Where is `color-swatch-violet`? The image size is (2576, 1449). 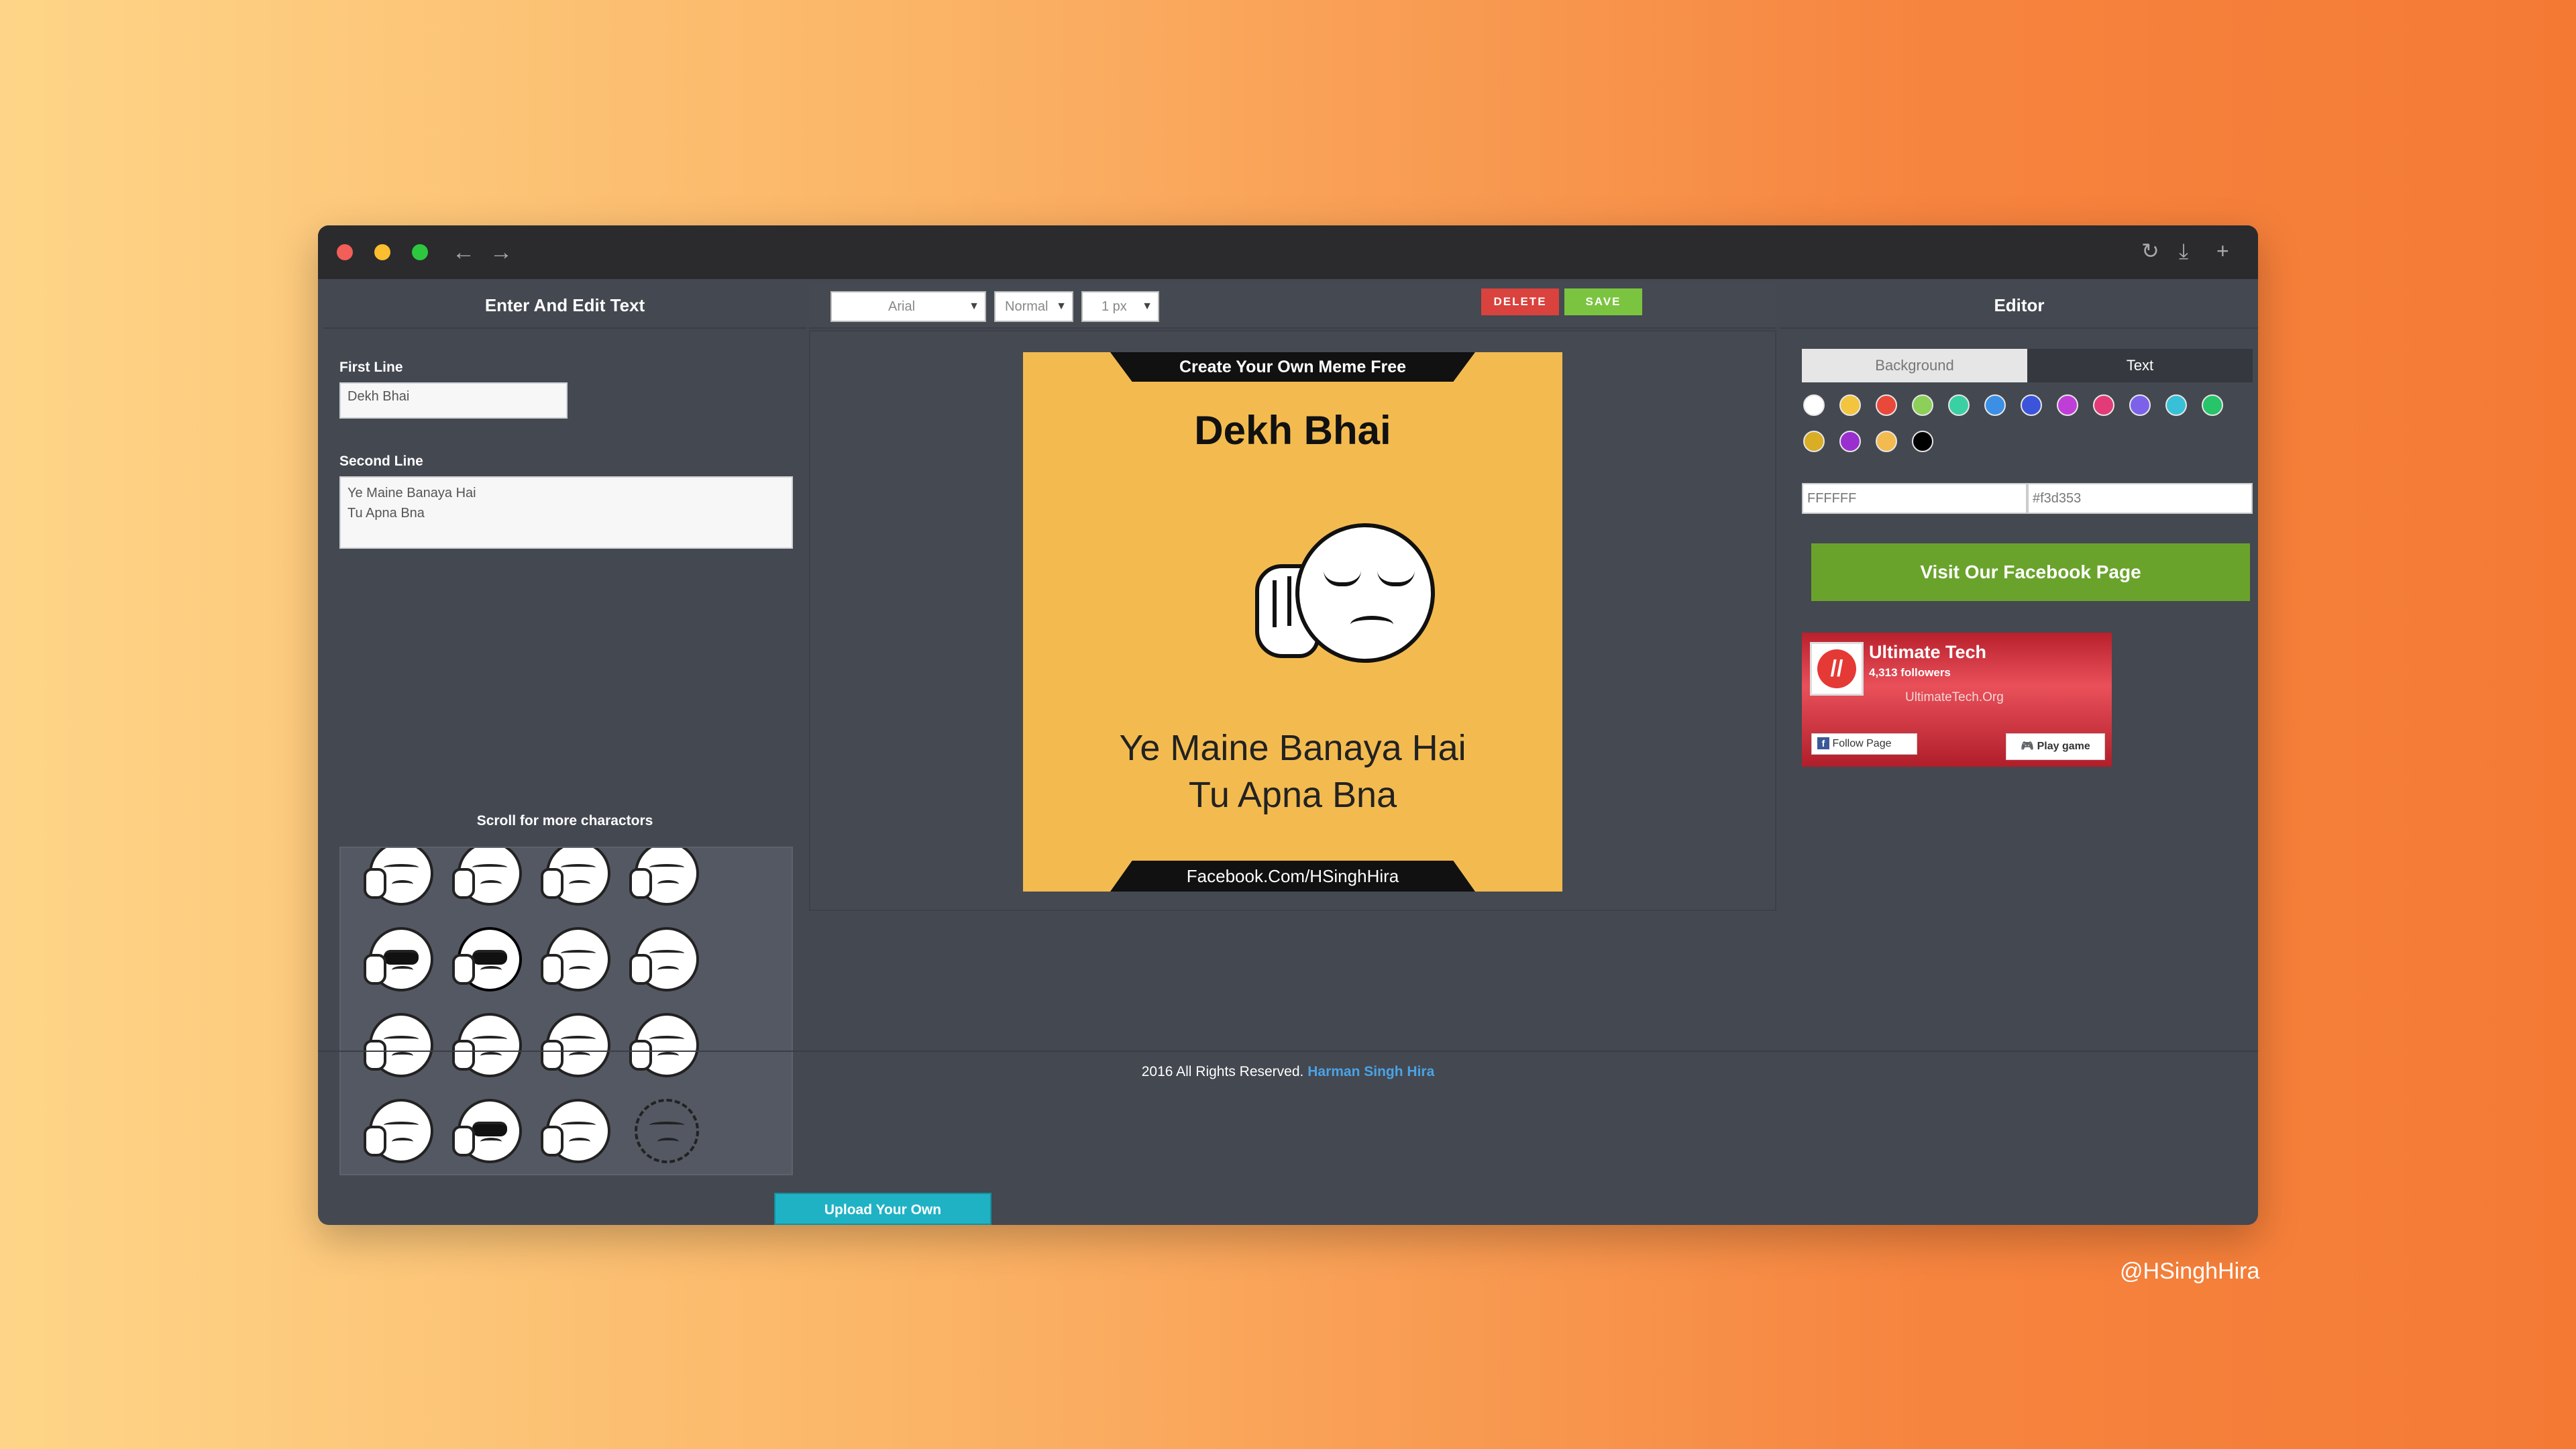 color-swatch-violet is located at coordinates (2140, 405).